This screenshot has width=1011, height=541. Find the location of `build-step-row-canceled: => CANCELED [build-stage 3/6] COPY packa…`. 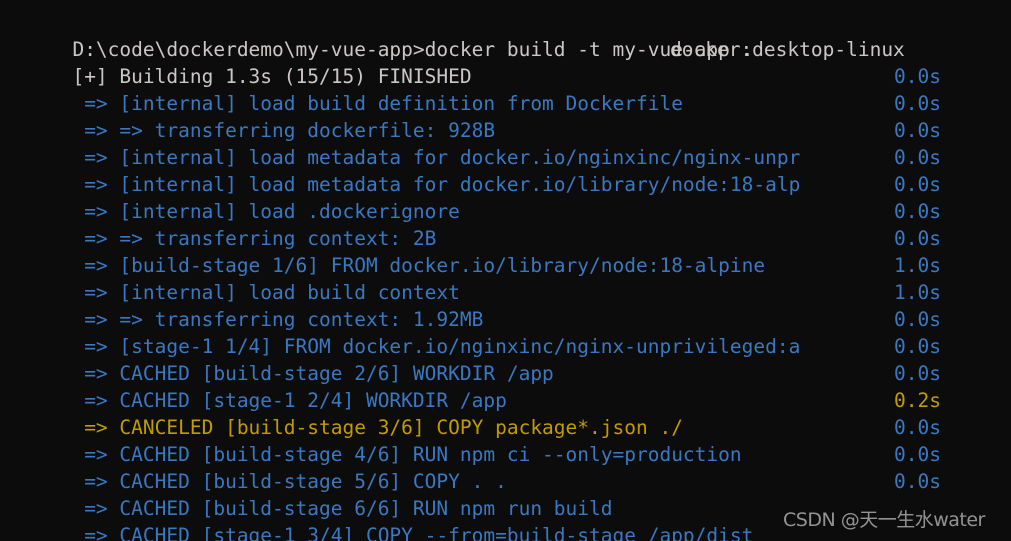

build-step-row-canceled: => CANCELED [build-stage 3/6] COPY packa… is located at coordinates (505, 413).